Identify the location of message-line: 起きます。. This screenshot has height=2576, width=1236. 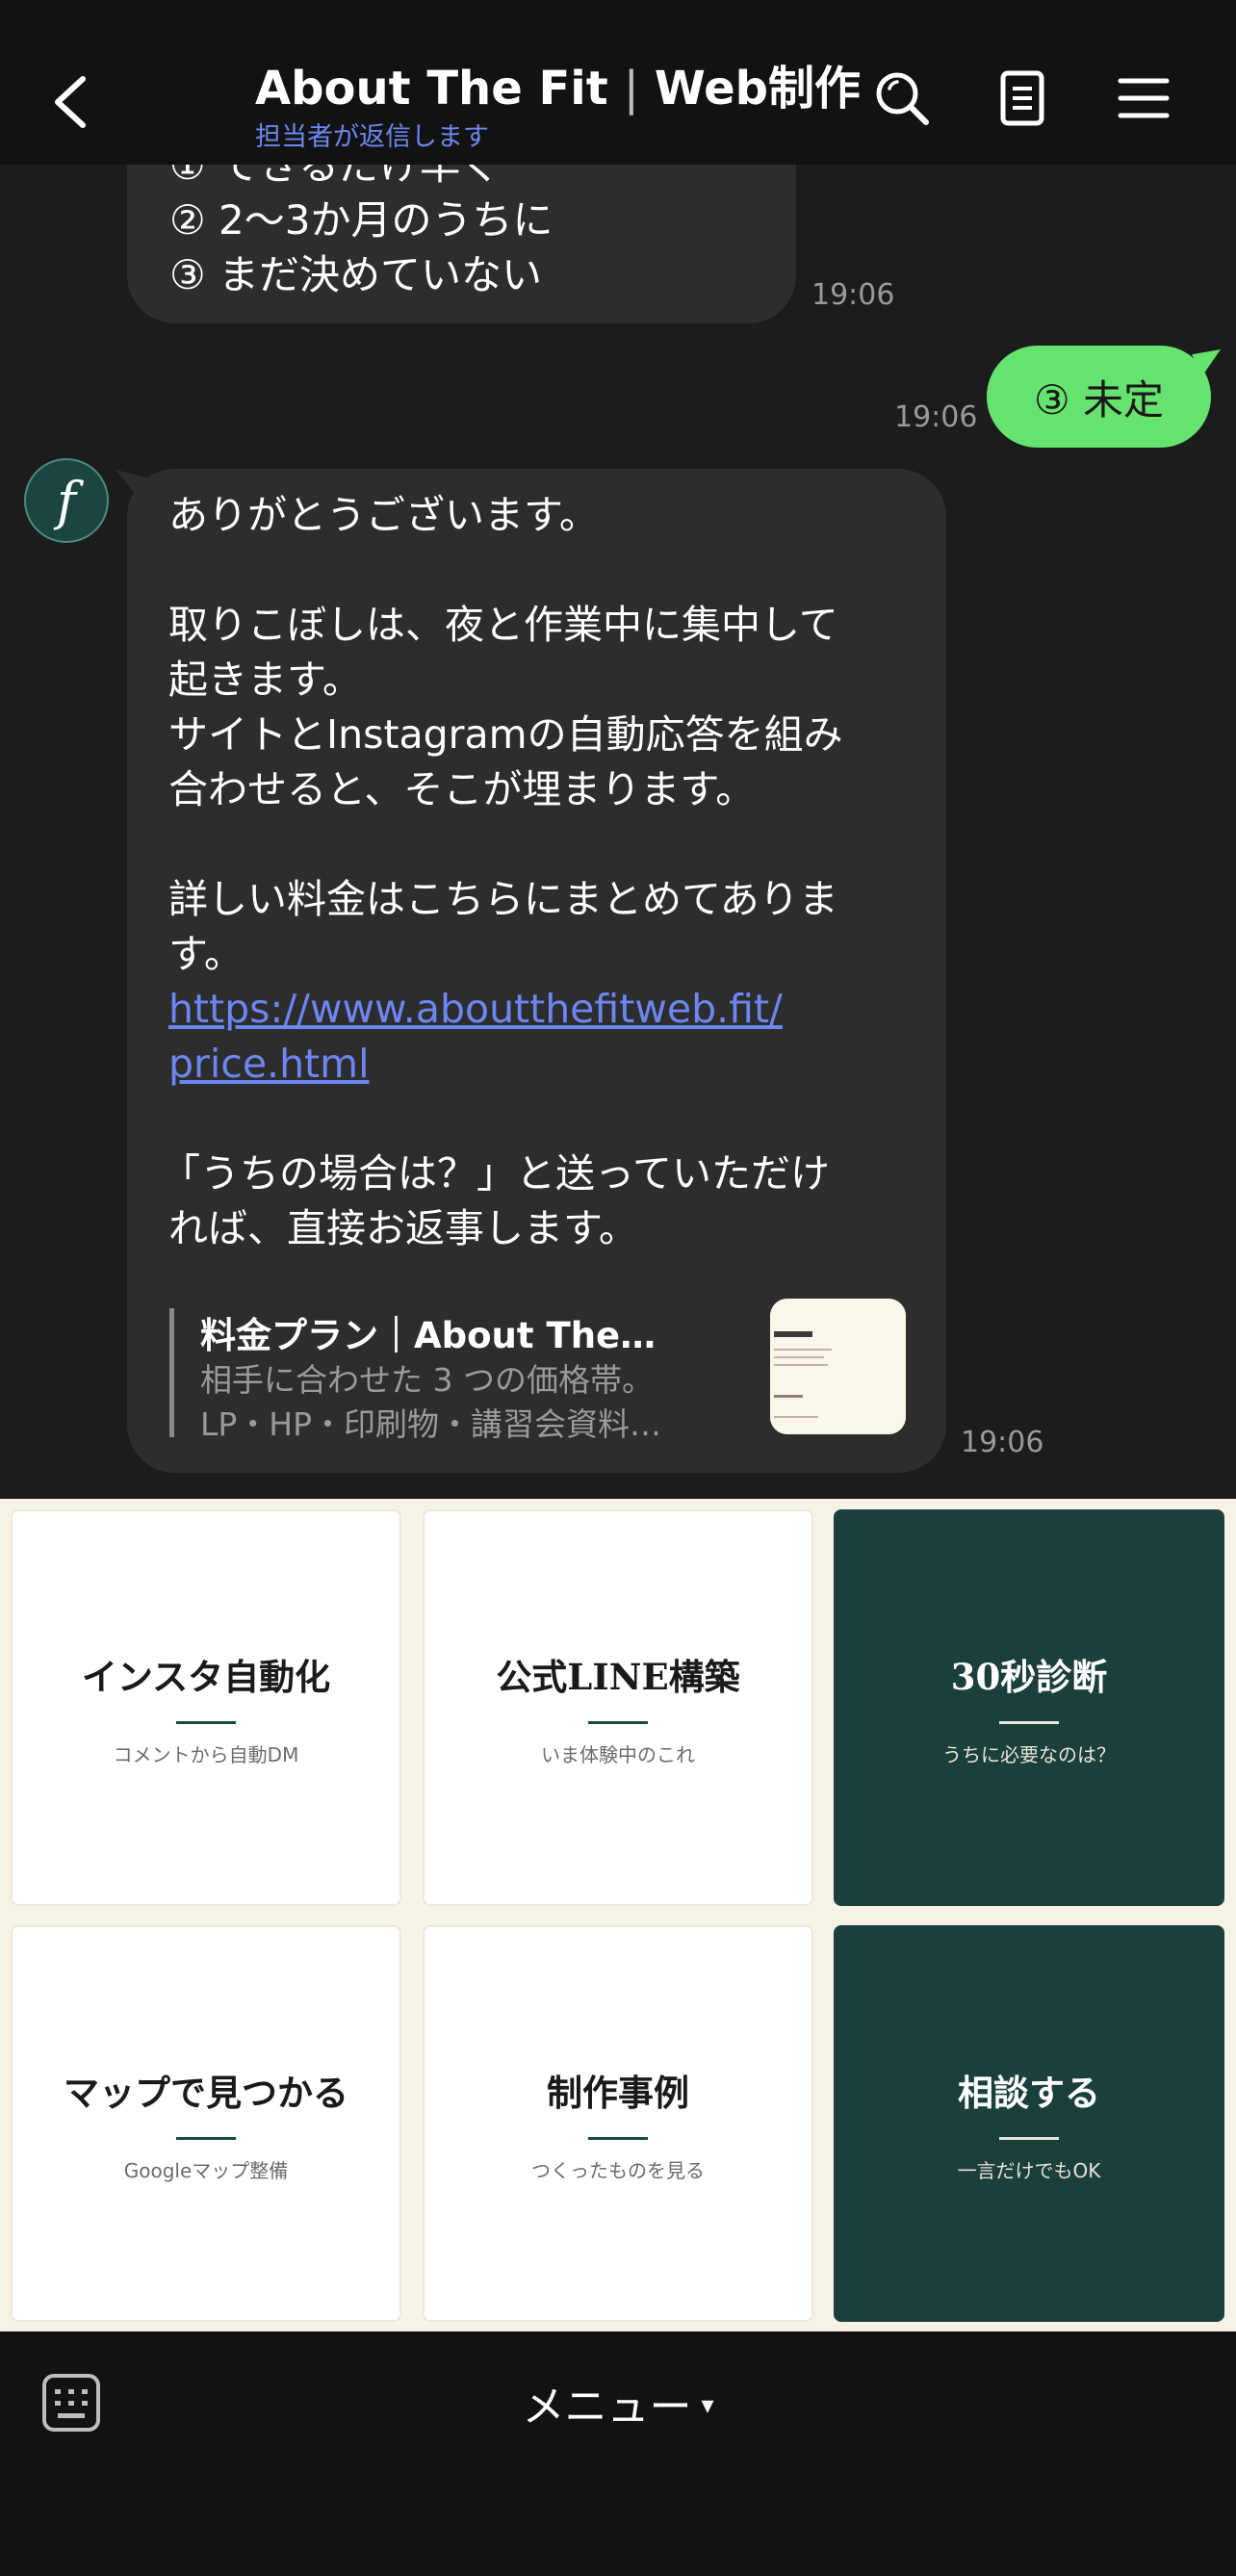
(265, 680).